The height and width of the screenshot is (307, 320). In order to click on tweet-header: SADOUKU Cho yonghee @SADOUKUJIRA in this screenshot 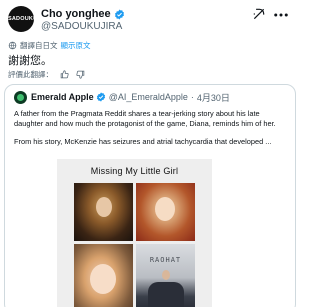, I will do `click(150, 20)`.